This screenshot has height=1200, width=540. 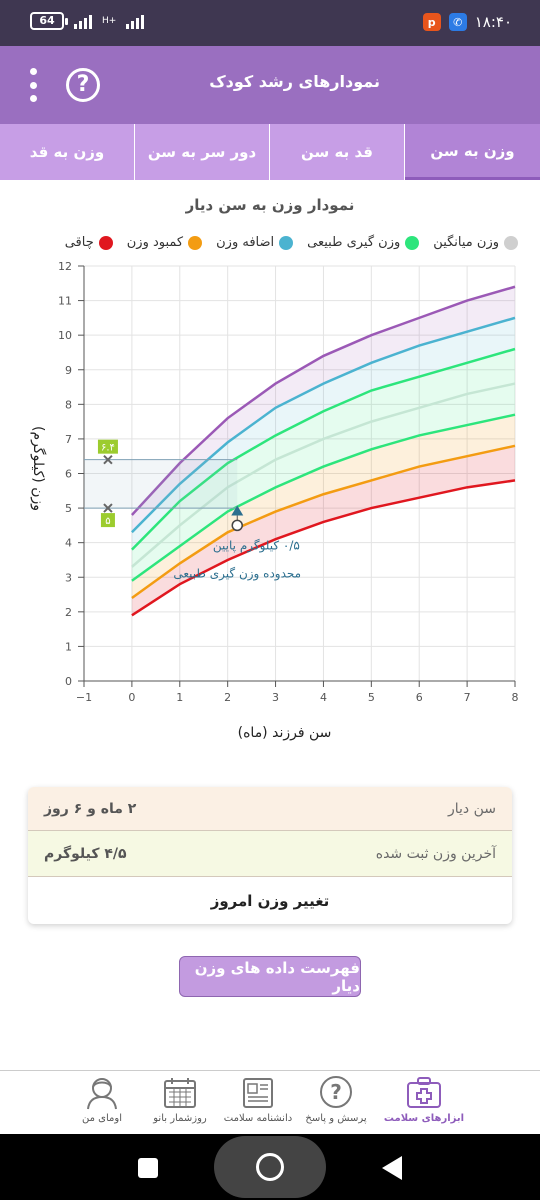 I want to click on weight-data-list-button: فهرست داده های وزن دیار, so click(x=270, y=976).